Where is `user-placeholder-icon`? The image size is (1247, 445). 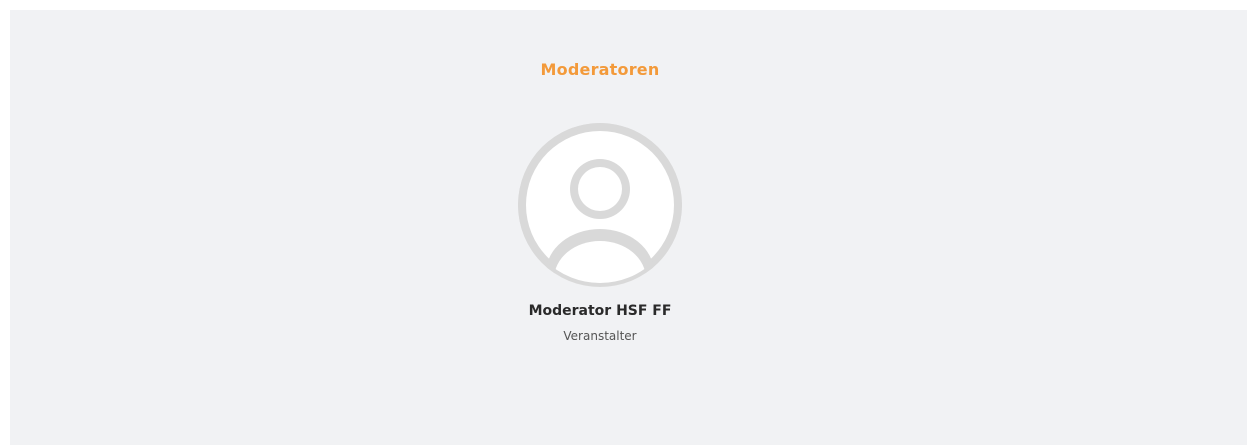
user-placeholder-icon is located at coordinates (600, 205).